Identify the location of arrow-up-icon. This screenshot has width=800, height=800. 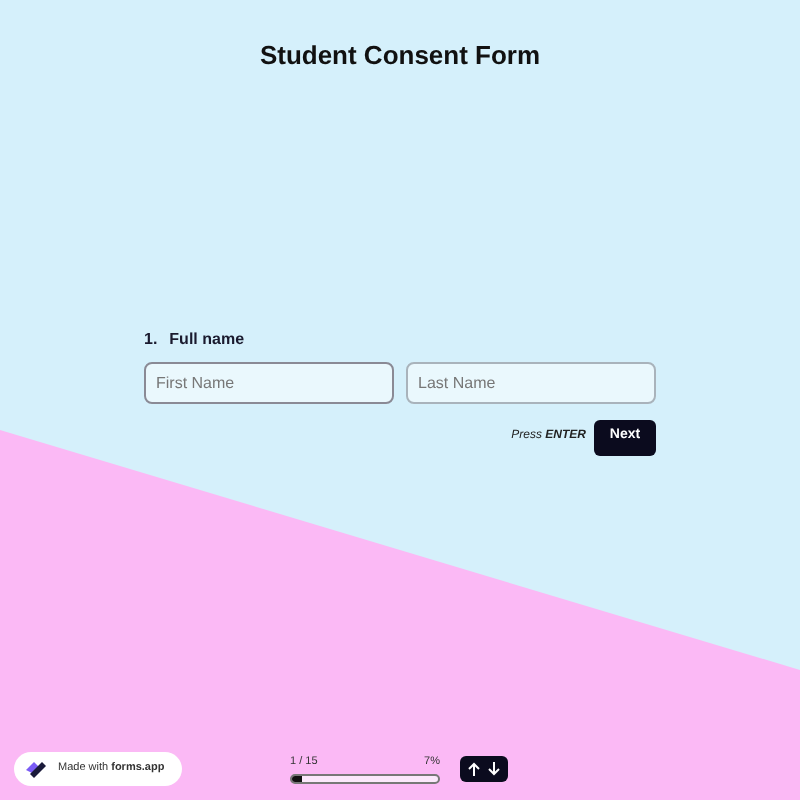
(474, 769).